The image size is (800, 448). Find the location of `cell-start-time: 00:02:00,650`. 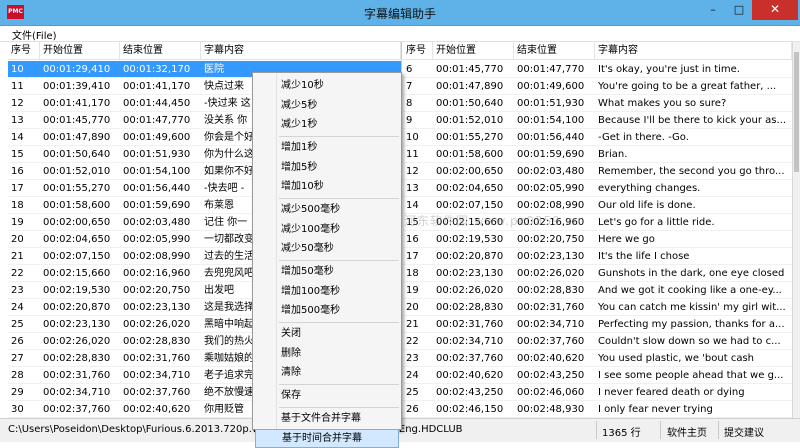

cell-start-time: 00:02:00,650 is located at coordinates (77, 222).